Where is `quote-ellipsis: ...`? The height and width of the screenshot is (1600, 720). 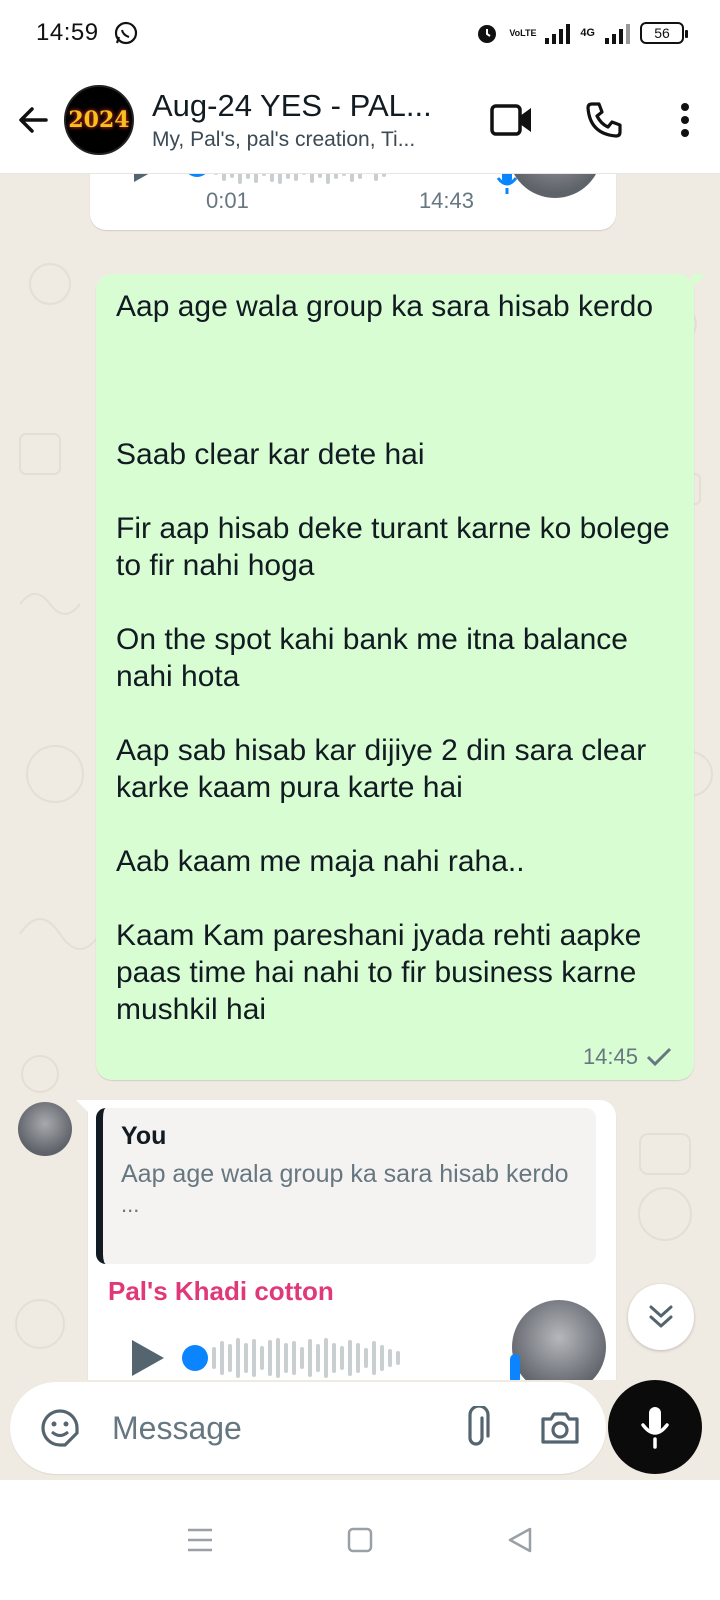
quote-ellipsis: ... is located at coordinates (130, 1204).